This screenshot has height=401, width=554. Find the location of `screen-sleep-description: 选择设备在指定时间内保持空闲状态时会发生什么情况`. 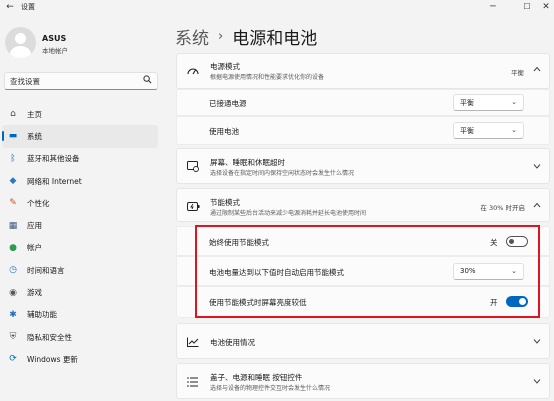

screen-sleep-description: 选择设备在指定时间内保持空闲状态时会发生什么情况 is located at coordinates (282, 173).